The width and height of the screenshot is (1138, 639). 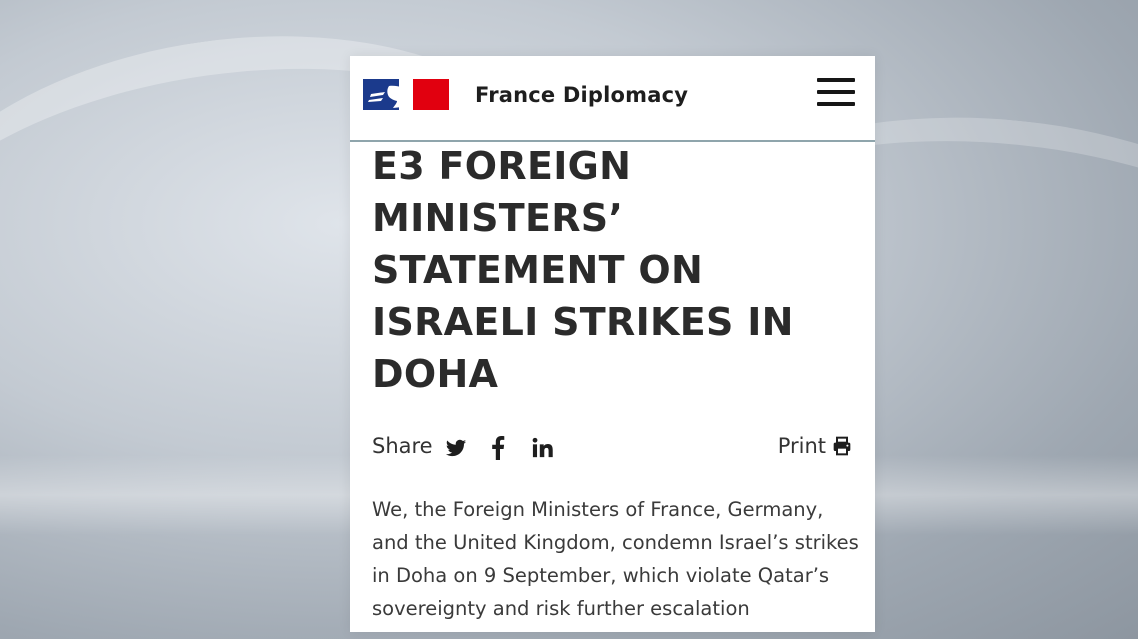 I want to click on print-button: Print, so click(x=815, y=446).